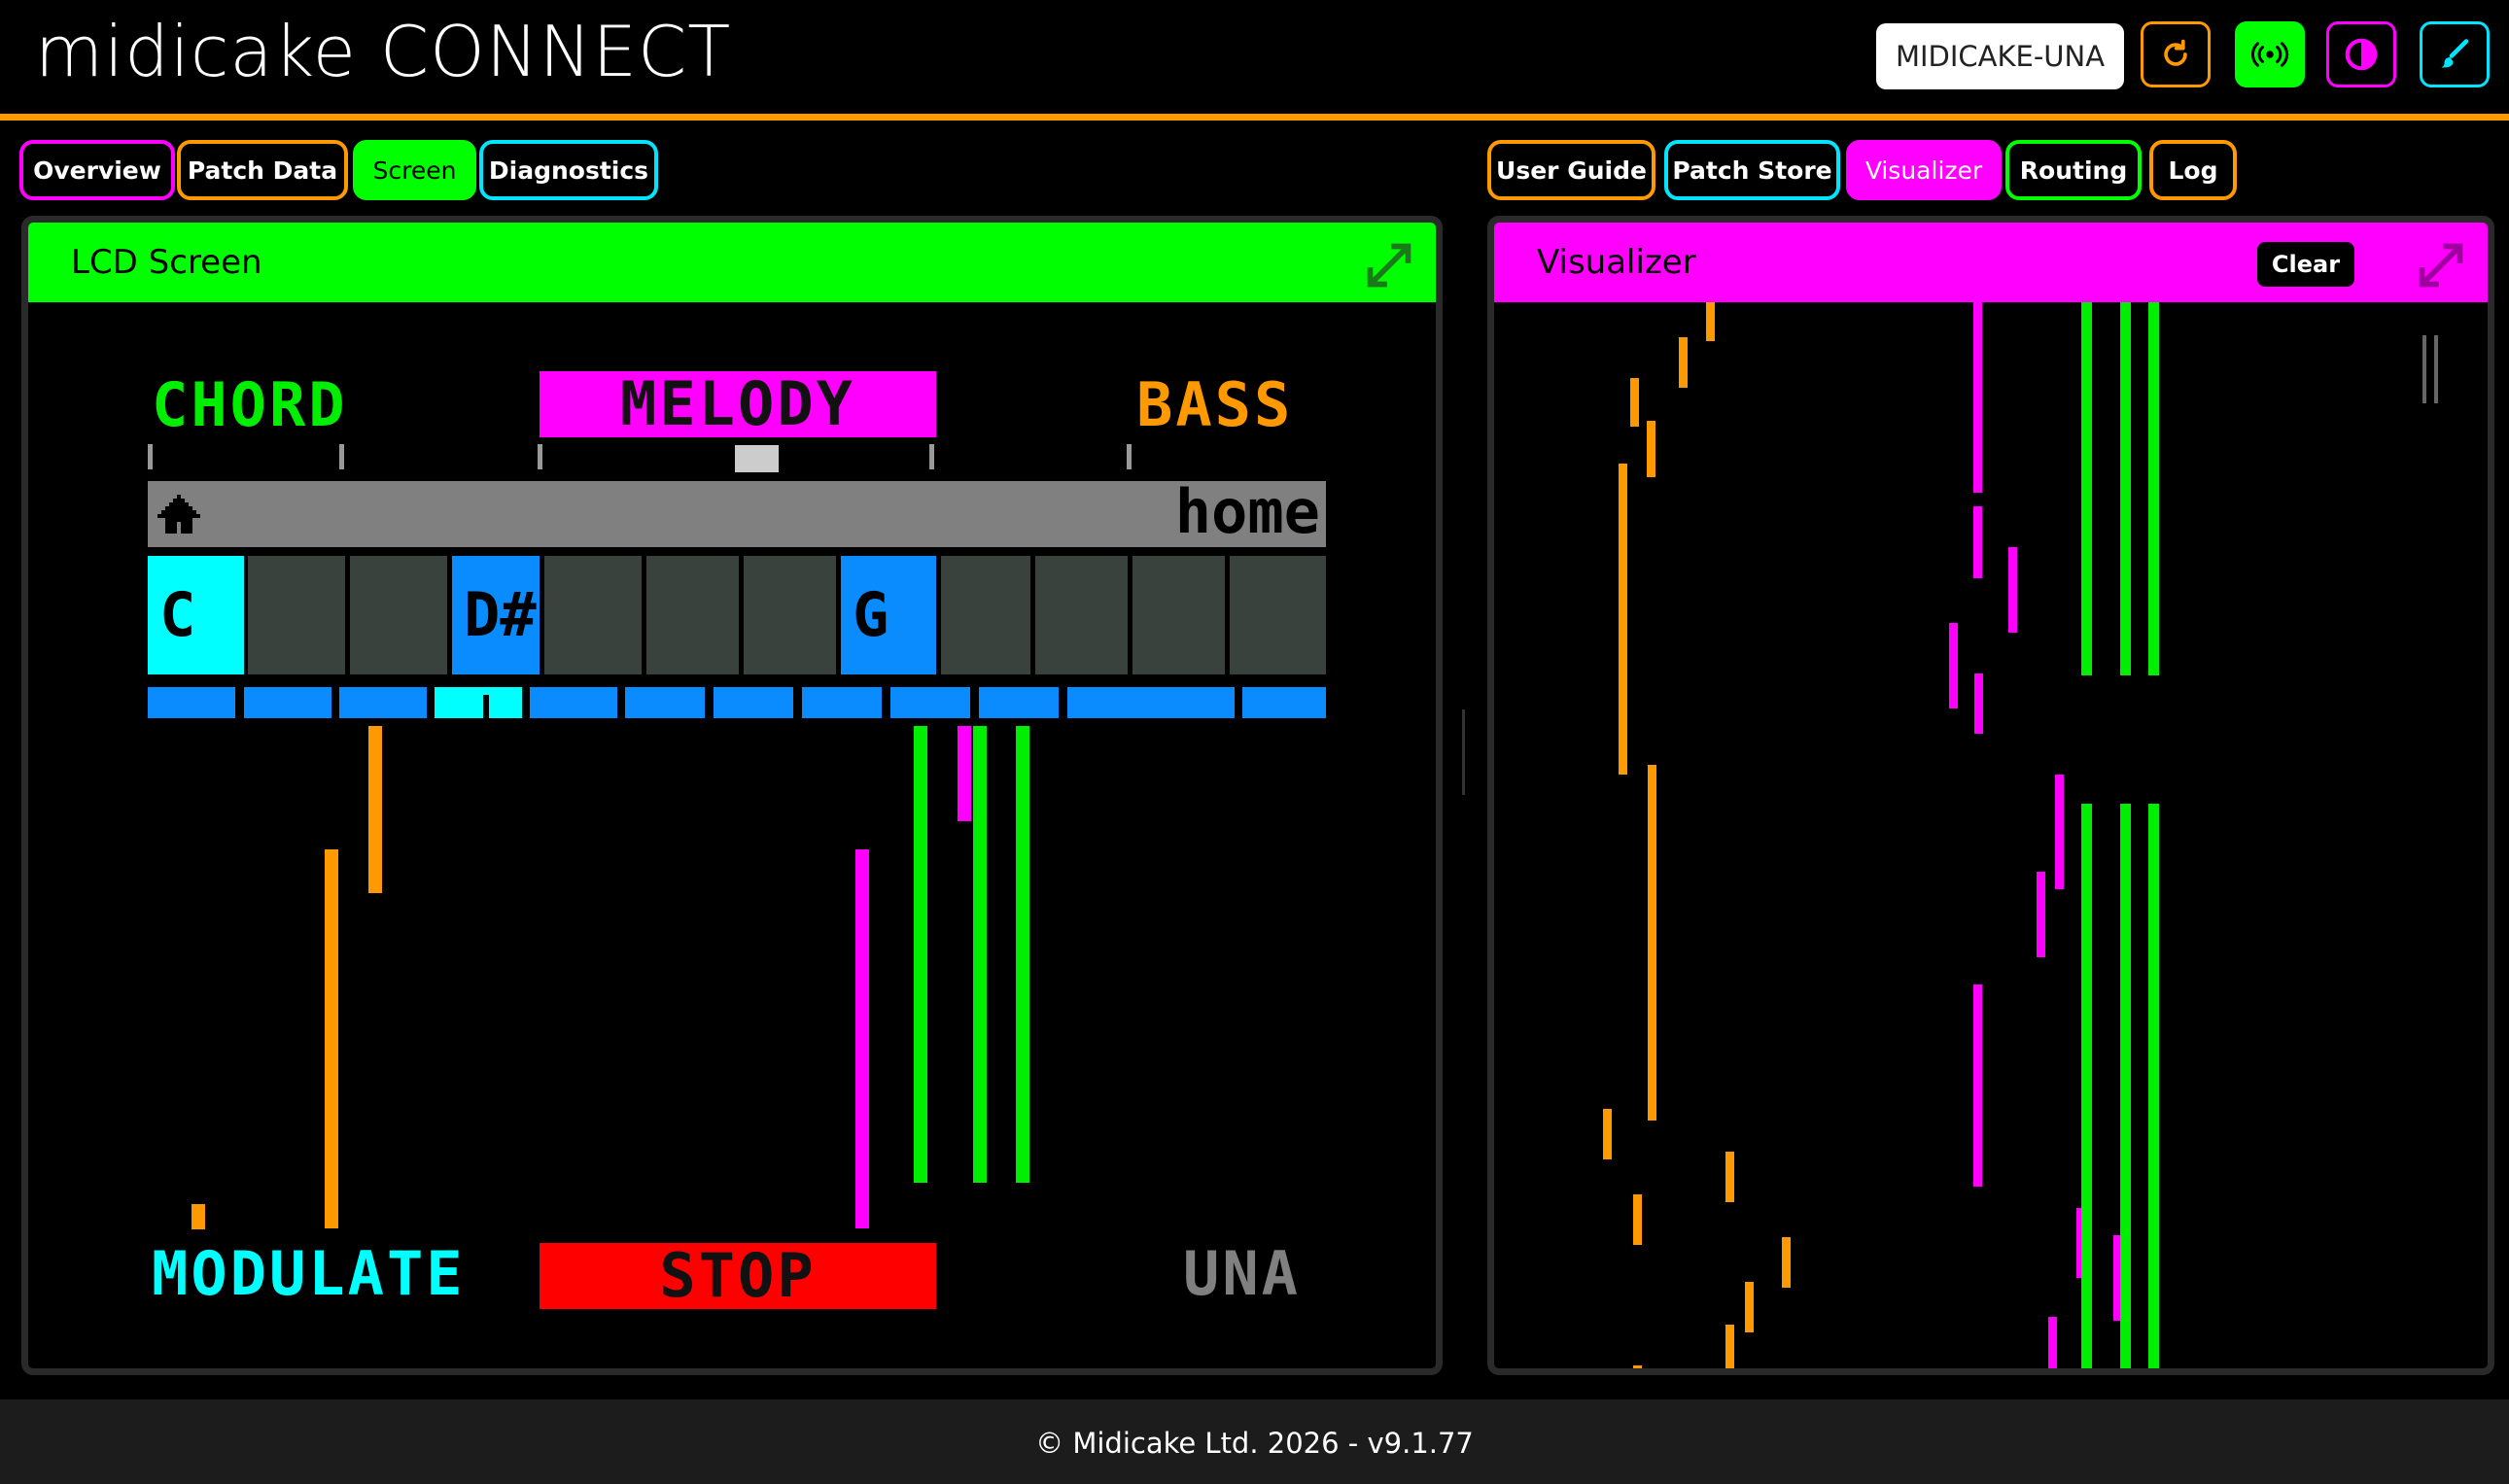  What do you see at coordinates (889, 615) in the screenshot?
I see `key-cell: G` at bounding box center [889, 615].